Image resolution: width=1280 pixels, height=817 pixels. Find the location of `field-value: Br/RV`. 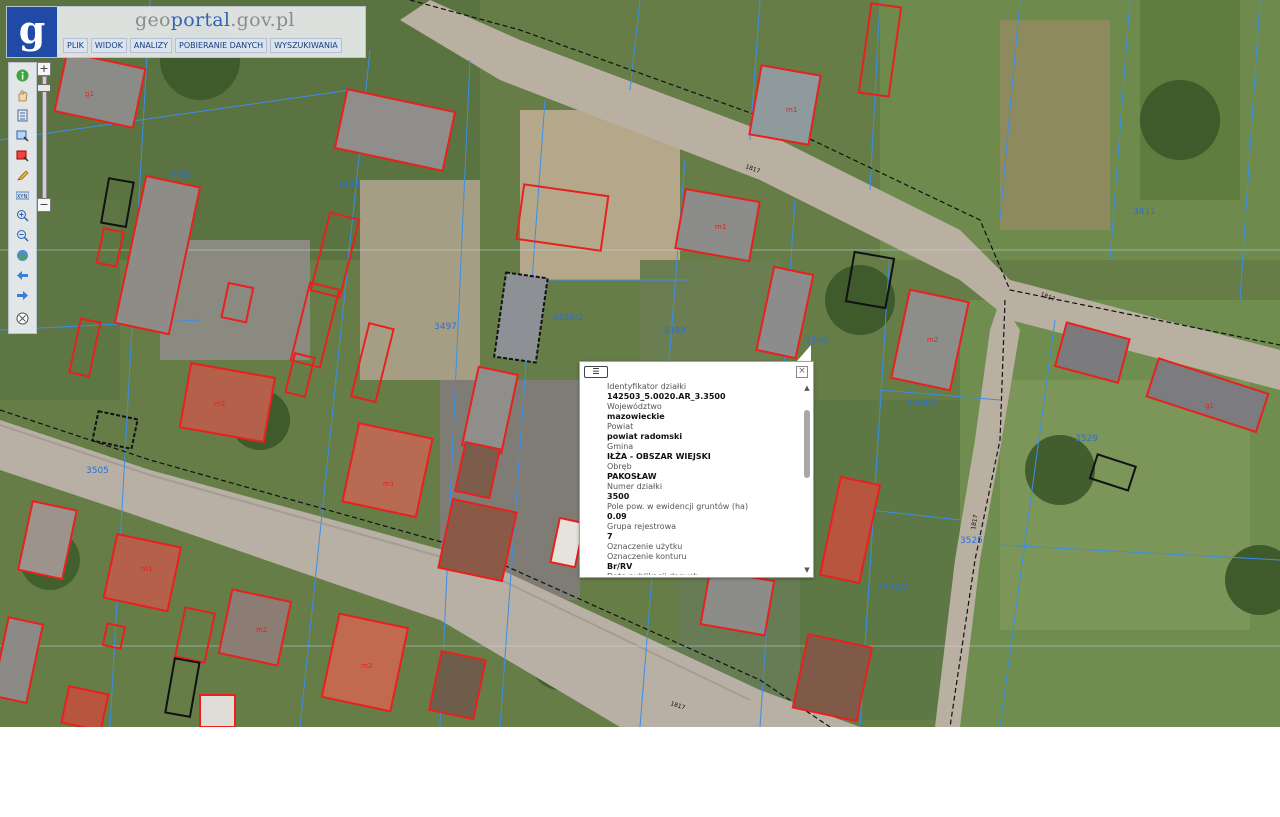

field-value: Br/RV is located at coordinates (620, 566).